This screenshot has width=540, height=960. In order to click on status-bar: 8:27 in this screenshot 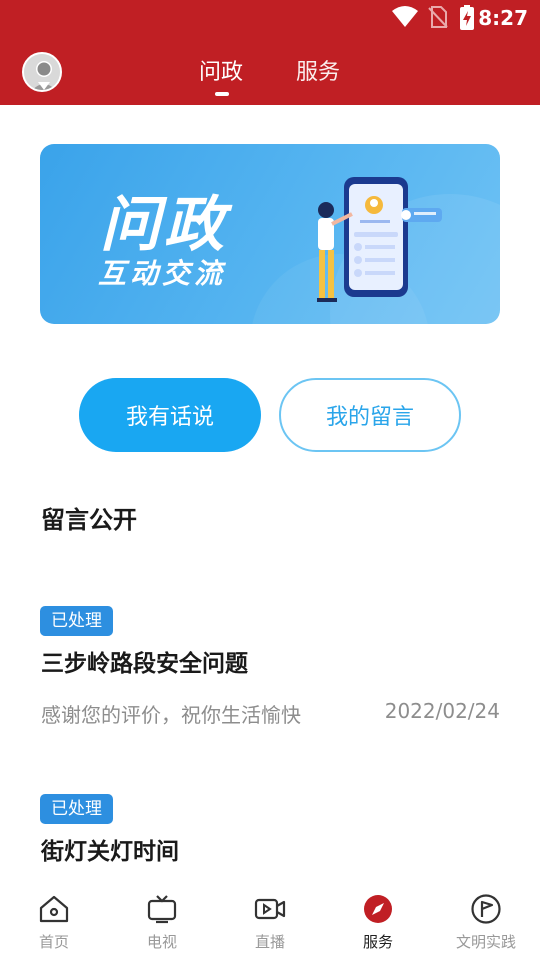, I will do `click(270, 18)`.